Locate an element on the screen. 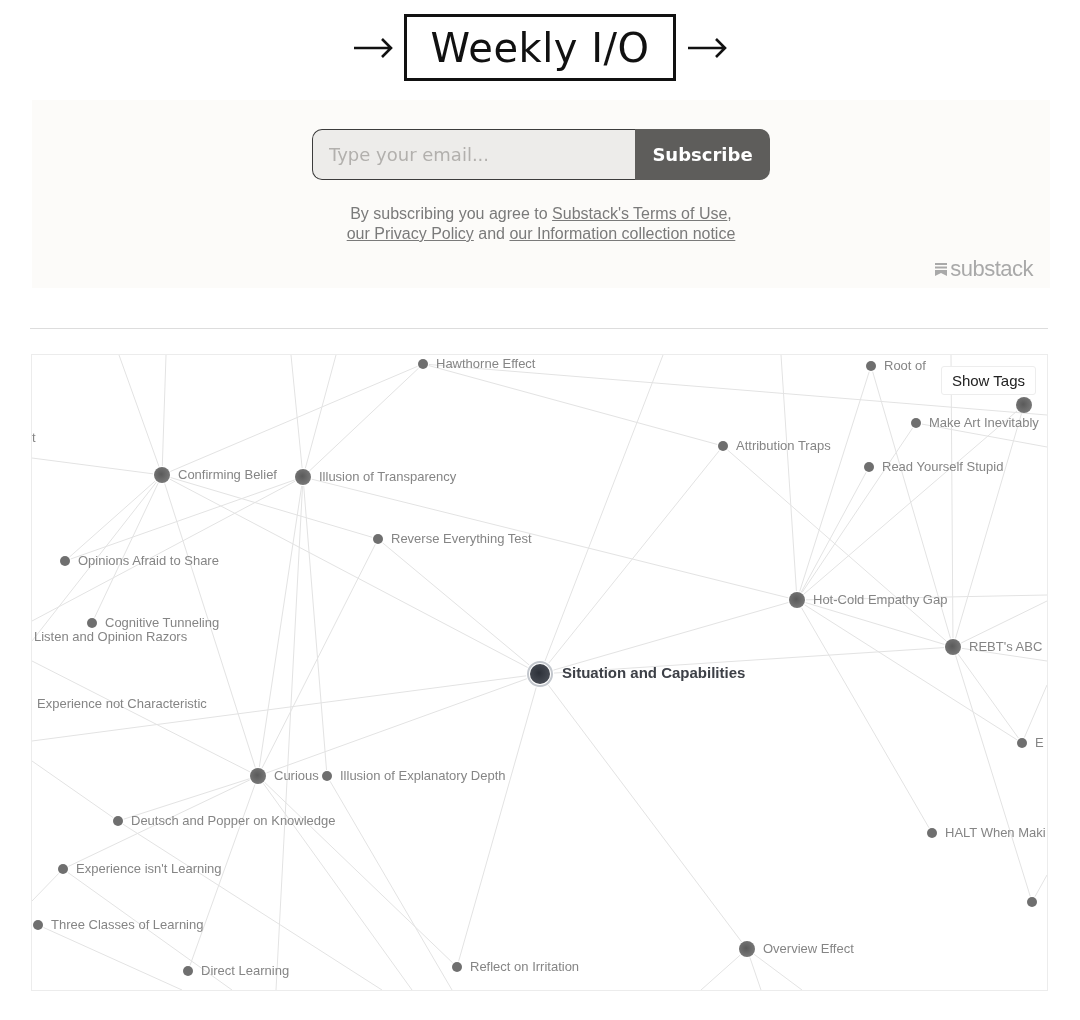 The height and width of the screenshot is (1020, 1080). node-label: Read Yourself Stupid is located at coordinates (943, 467).